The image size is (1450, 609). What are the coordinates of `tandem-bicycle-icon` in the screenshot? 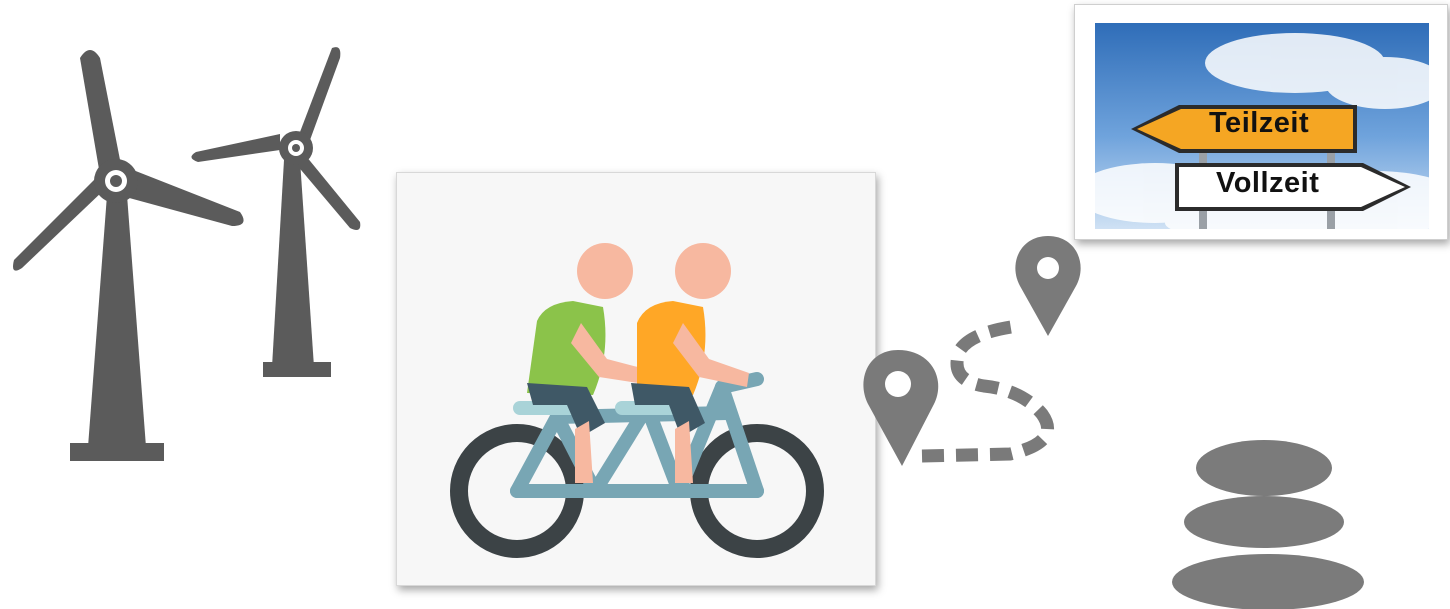 It's located at (637, 400).